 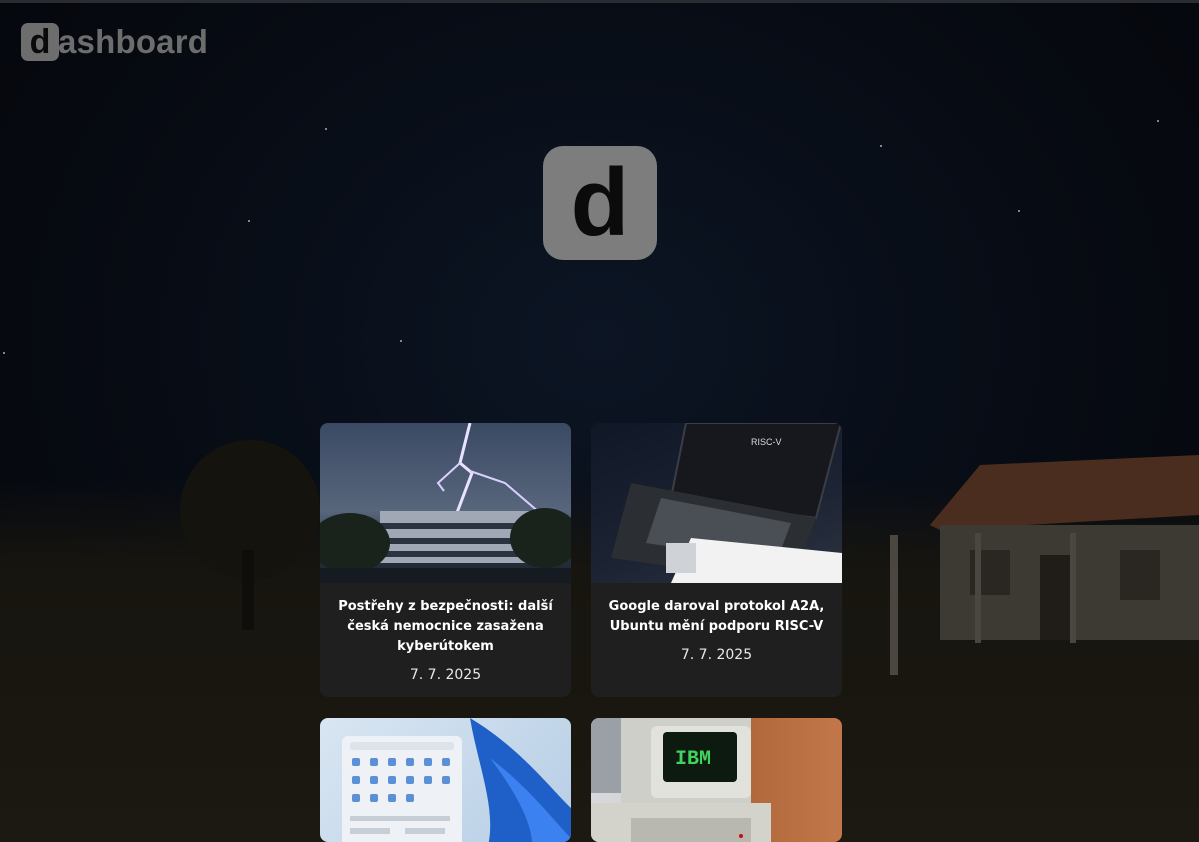 I want to click on old-house-illustration, so click(x=1044, y=565).